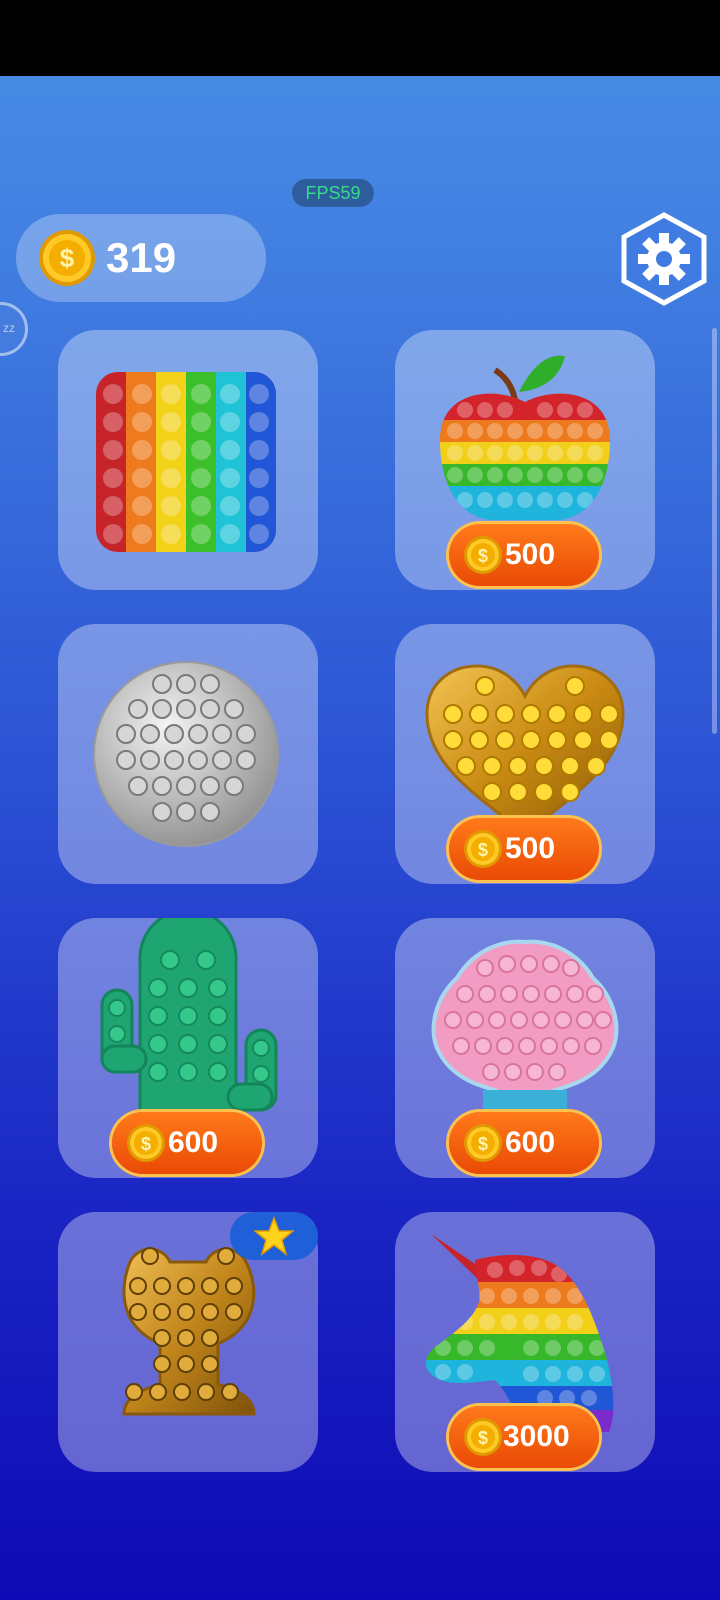 This screenshot has width=720, height=1600. I want to click on item-card-silver-circle, so click(188, 754).